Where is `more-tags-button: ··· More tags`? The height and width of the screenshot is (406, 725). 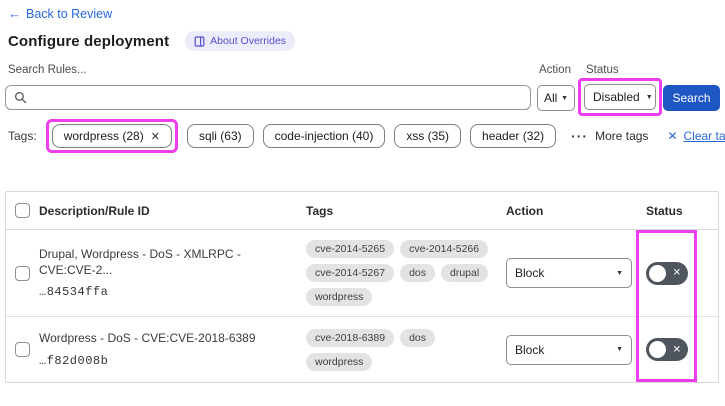 more-tags-button: ··· More tags is located at coordinates (609, 136).